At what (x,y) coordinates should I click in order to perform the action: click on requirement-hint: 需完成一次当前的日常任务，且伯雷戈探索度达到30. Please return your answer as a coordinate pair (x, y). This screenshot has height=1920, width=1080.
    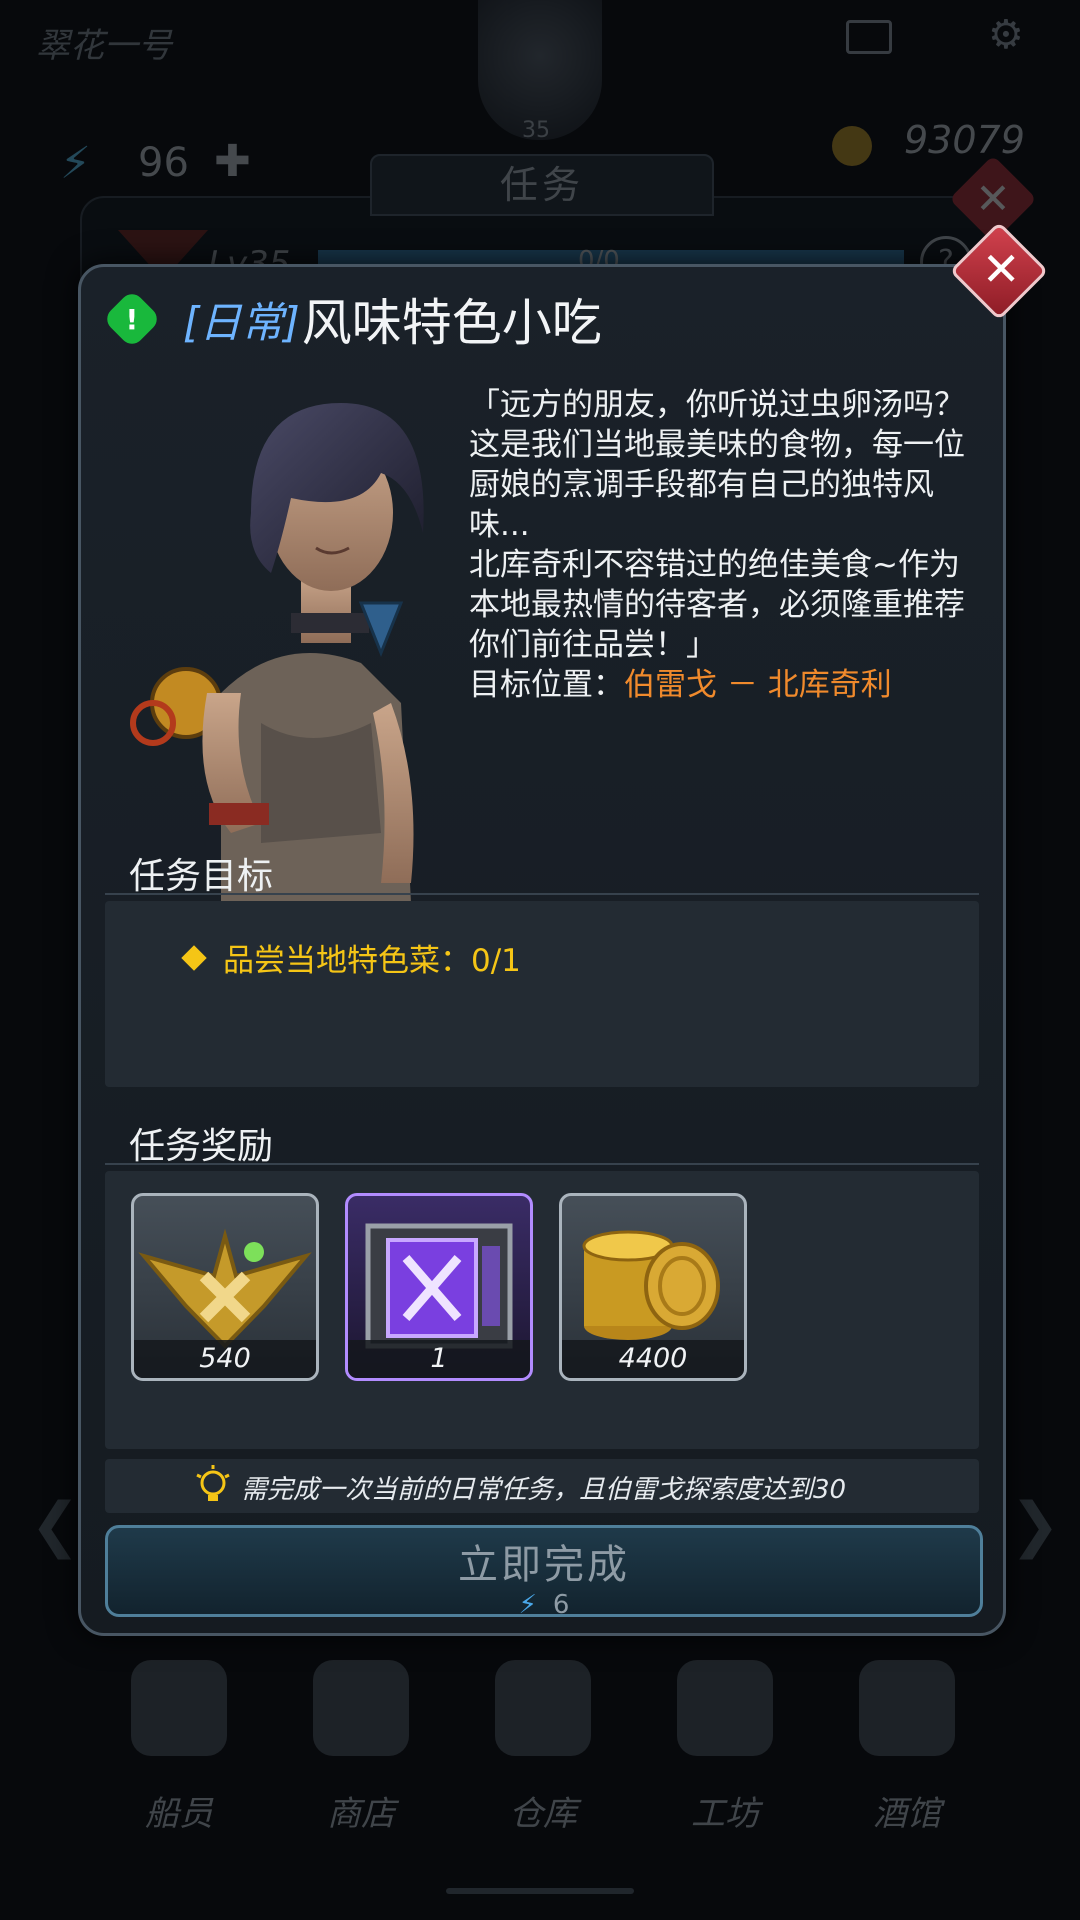
    Looking at the image, I should click on (542, 1486).